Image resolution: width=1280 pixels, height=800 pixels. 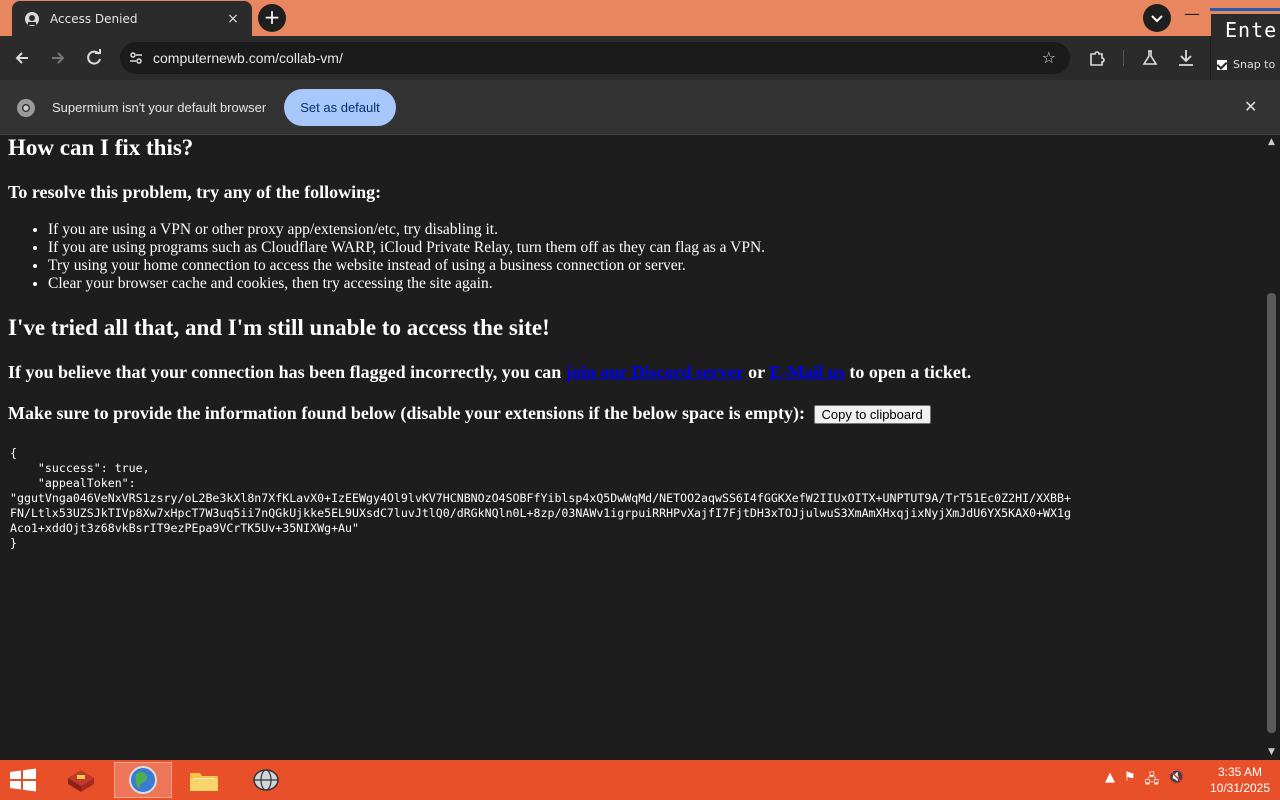 What do you see at coordinates (872, 415) in the screenshot?
I see `copy-to-clipboard-button: Copy to clipboard` at bounding box center [872, 415].